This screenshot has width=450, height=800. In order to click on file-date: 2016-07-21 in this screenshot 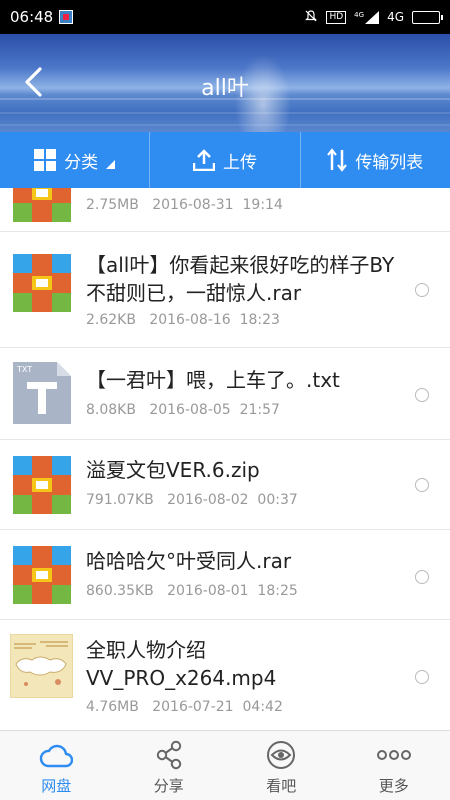, I will do `click(193, 707)`.